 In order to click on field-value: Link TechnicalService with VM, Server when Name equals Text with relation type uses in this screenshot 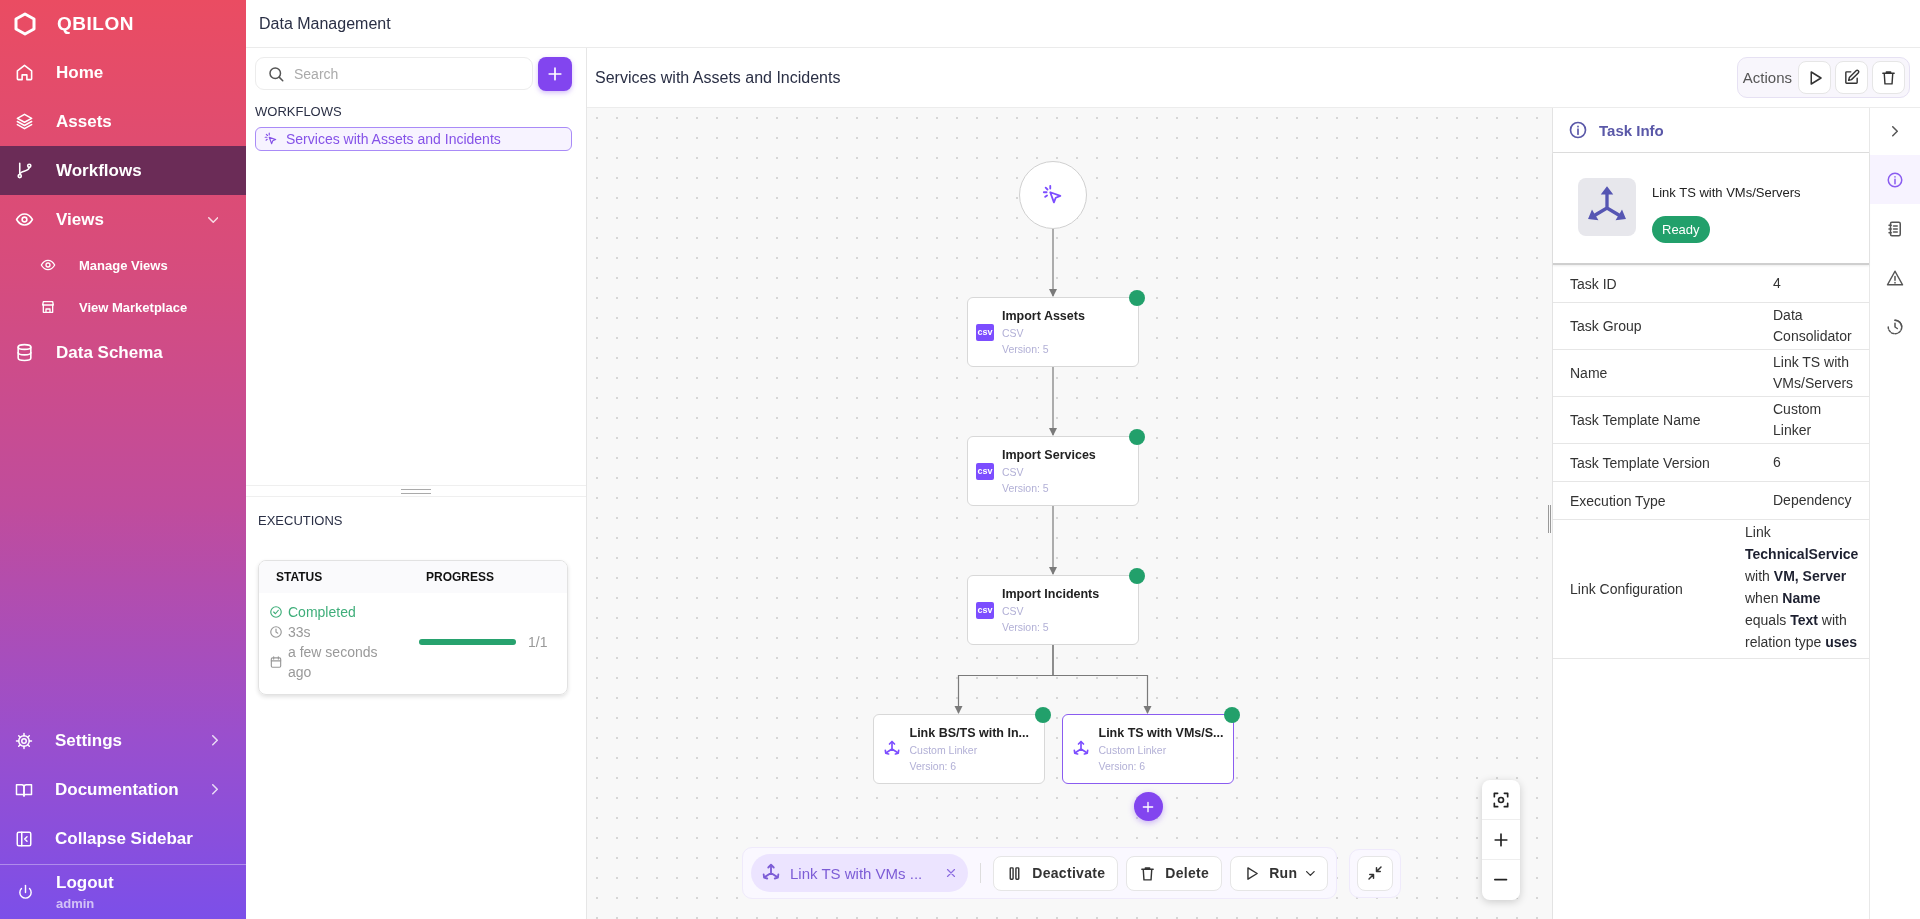, I will do `click(1802, 587)`.